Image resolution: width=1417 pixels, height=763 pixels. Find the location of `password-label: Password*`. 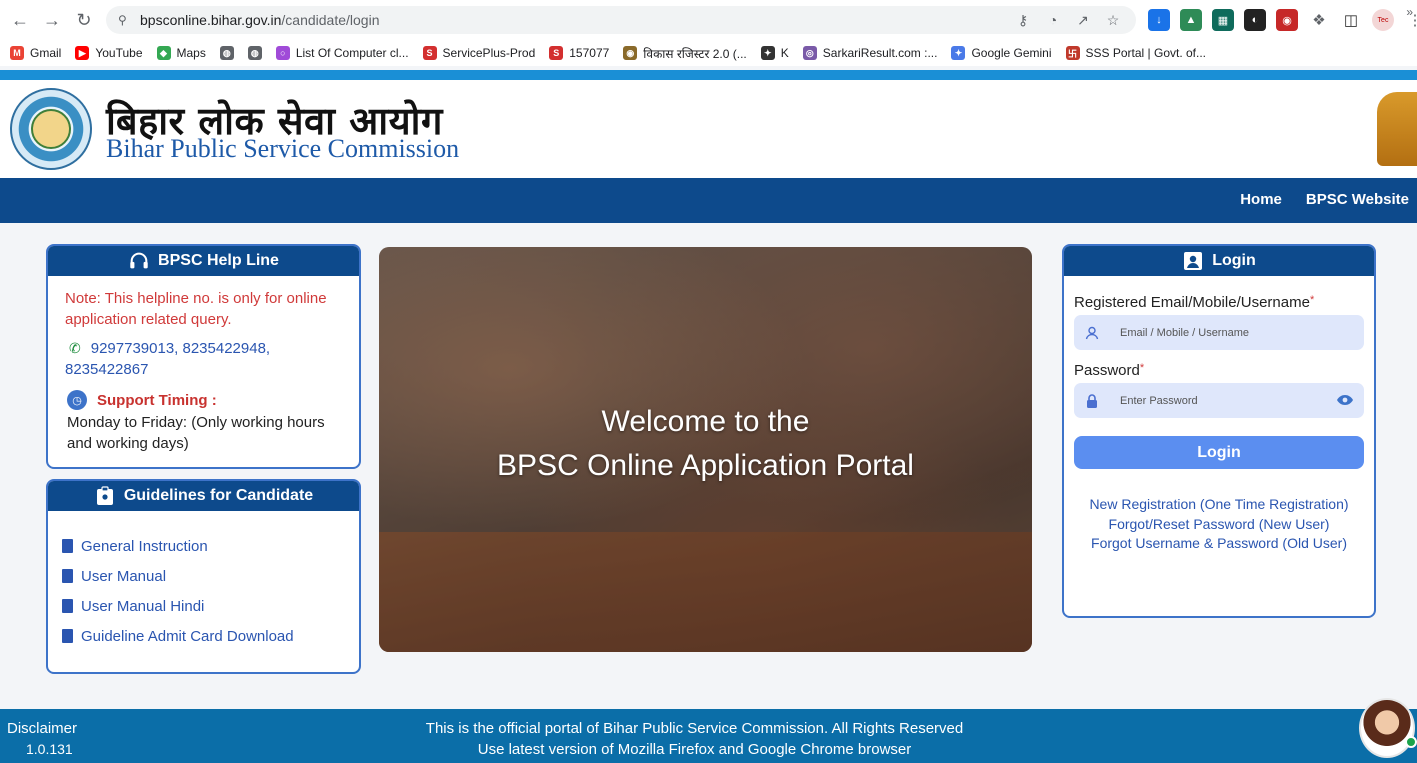

password-label: Password* is located at coordinates (1219, 370).